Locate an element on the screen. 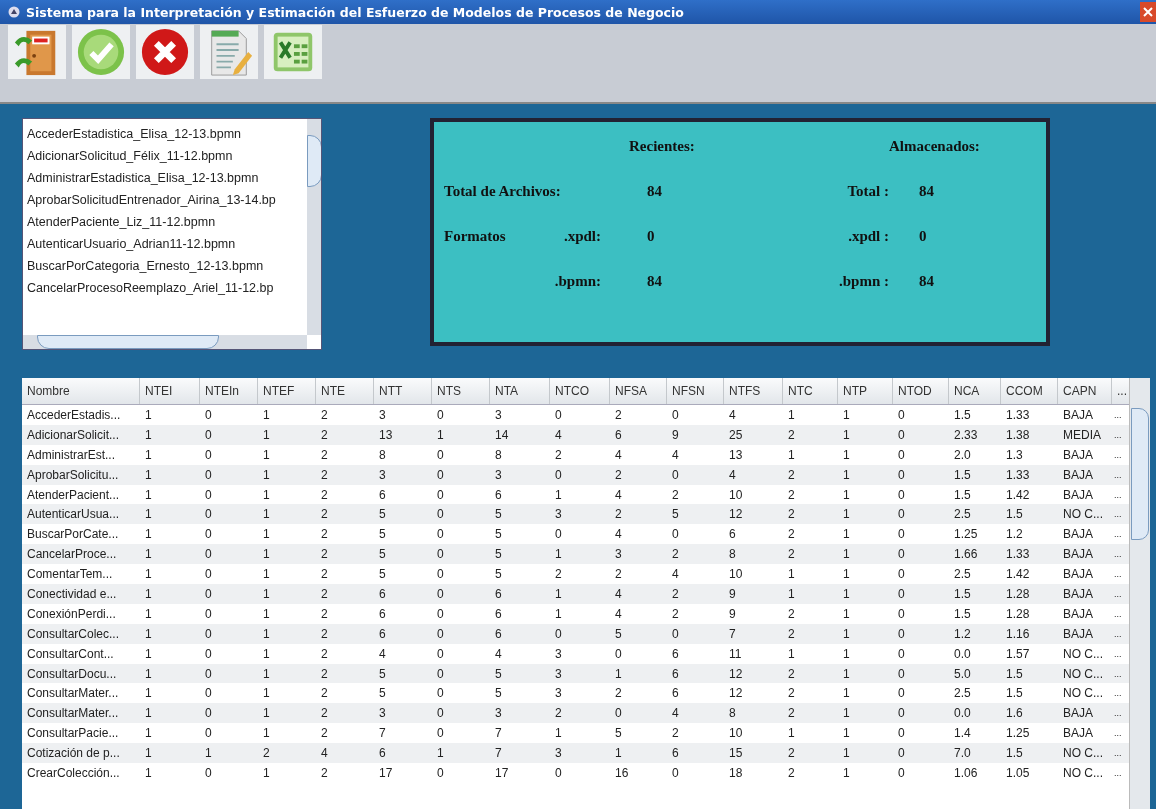 This screenshot has height=809, width=1156. close-button is located at coordinates (1148, 12).